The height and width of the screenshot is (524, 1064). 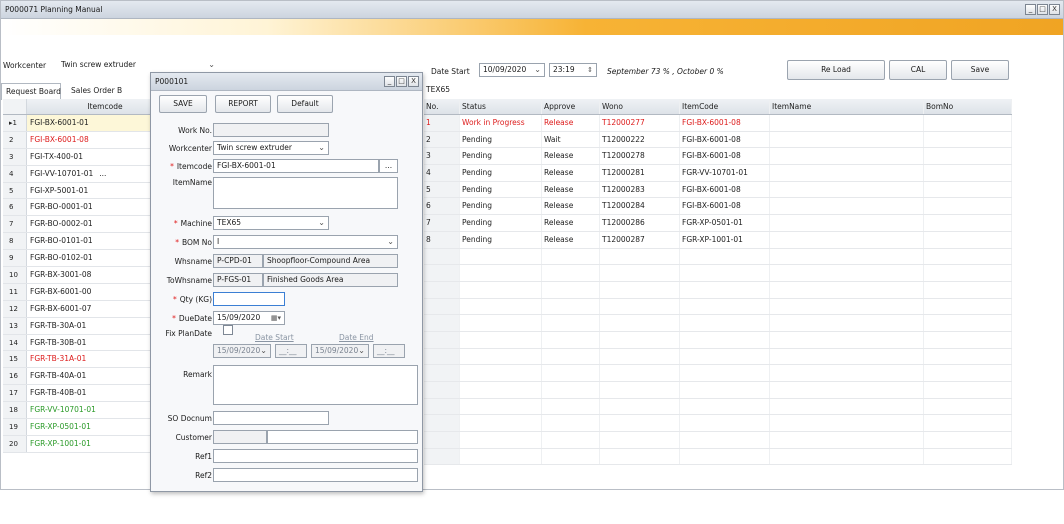 What do you see at coordinates (315, 475) in the screenshot?
I see `ref2-field` at bounding box center [315, 475].